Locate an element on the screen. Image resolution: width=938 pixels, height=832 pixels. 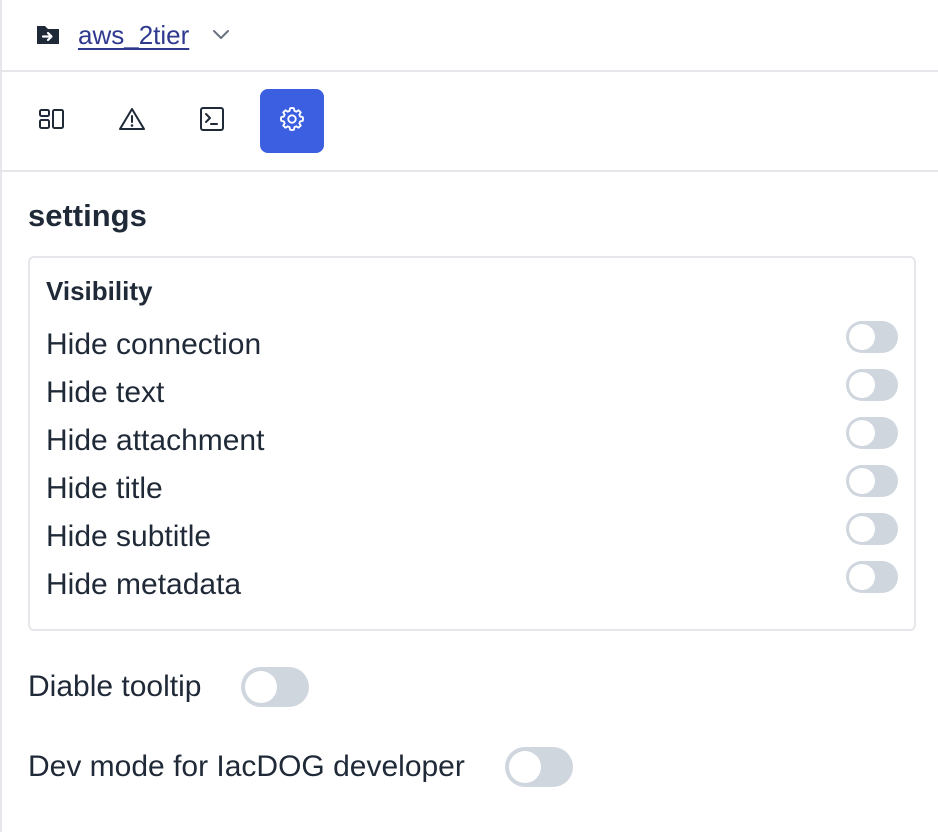
hide-text-label: Hide text is located at coordinates (105, 392).